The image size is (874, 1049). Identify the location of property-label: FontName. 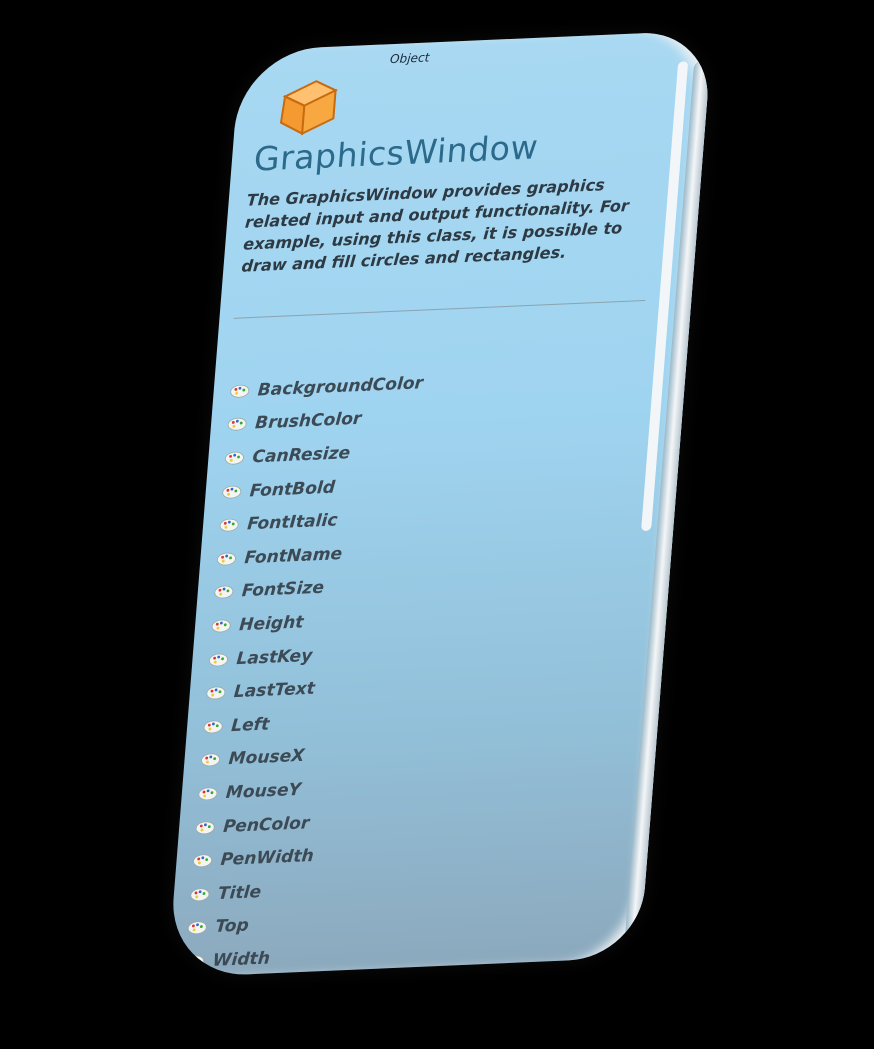
(293, 556).